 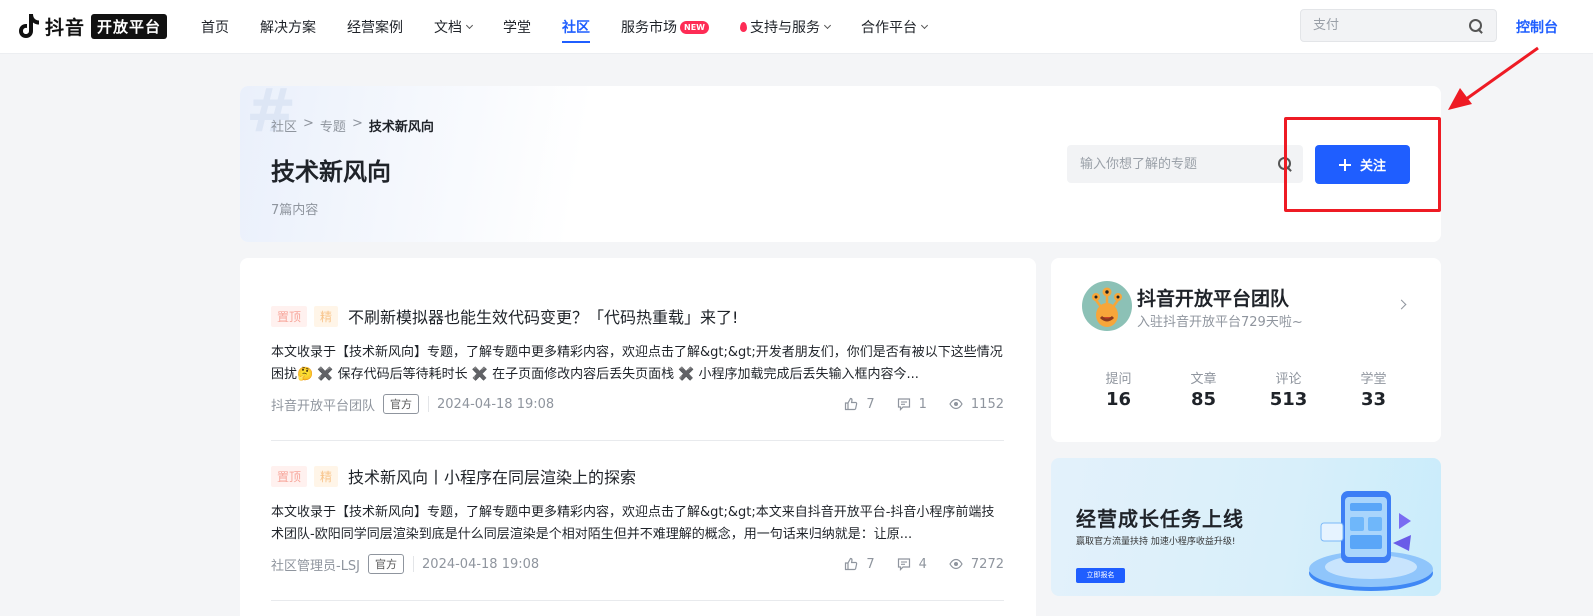 I want to click on nav-item-marketplace: 服务市场 NEW, so click(x=665, y=27).